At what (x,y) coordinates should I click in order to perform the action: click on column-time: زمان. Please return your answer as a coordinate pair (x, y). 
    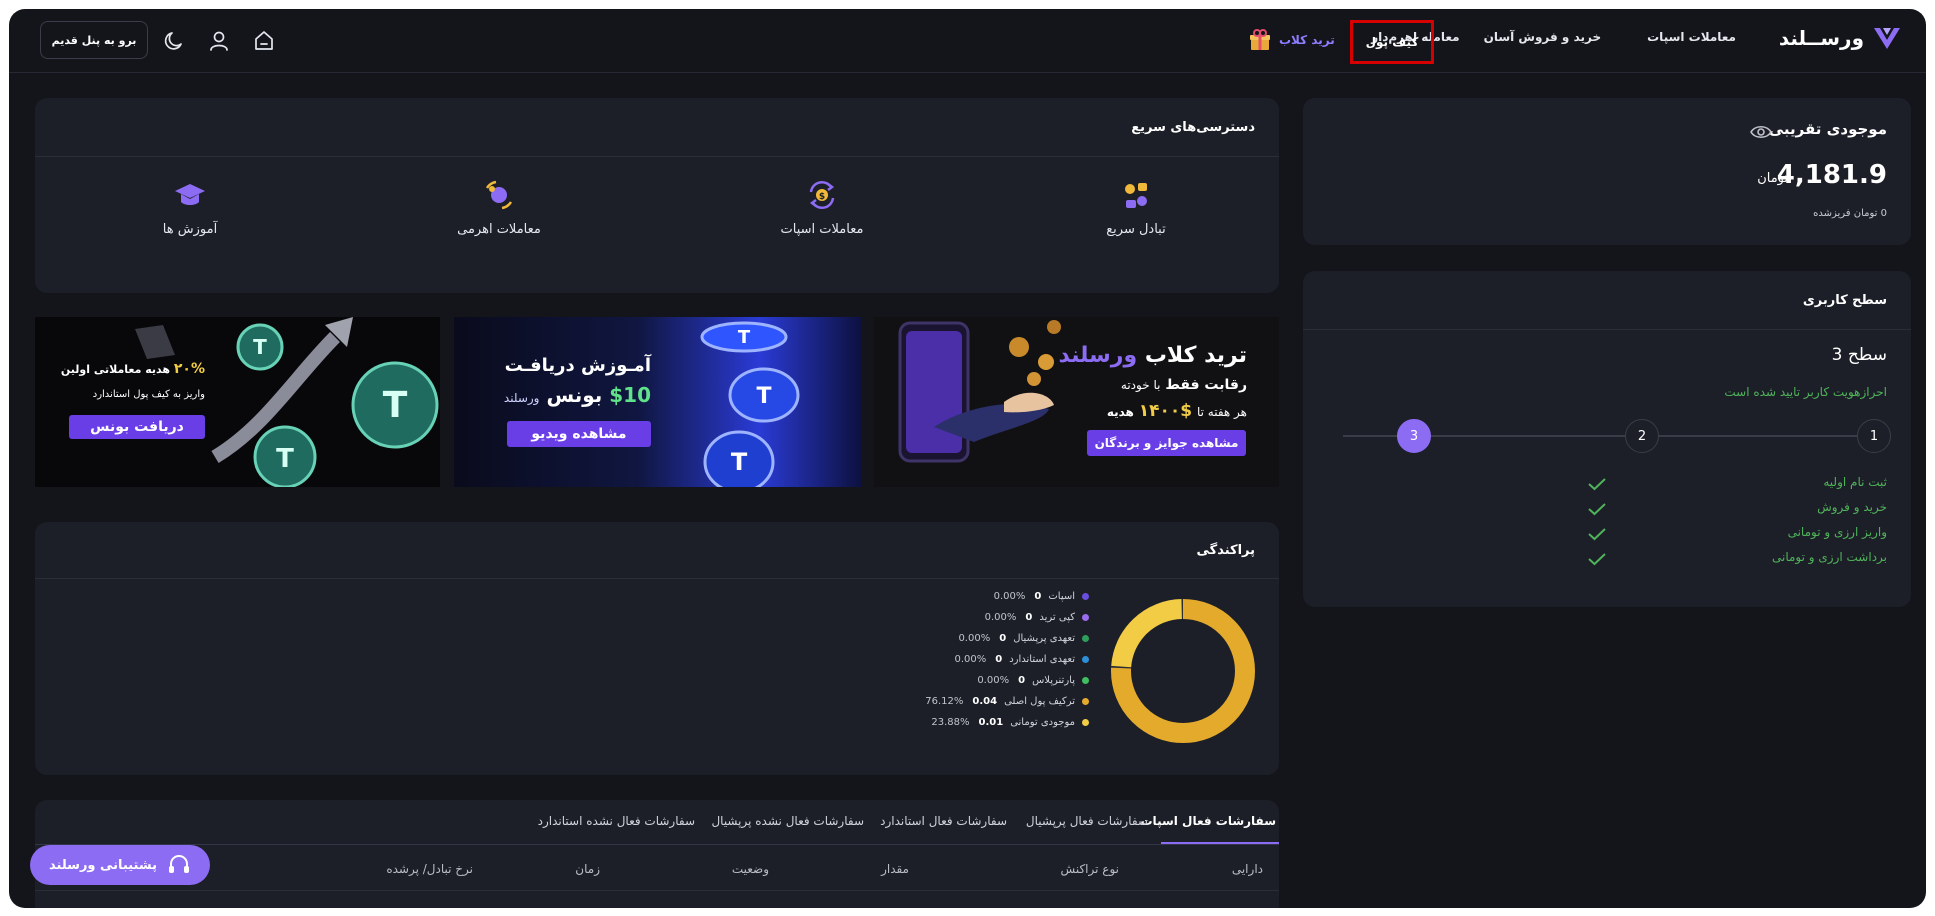
    Looking at the image, I should click on (587, 869).